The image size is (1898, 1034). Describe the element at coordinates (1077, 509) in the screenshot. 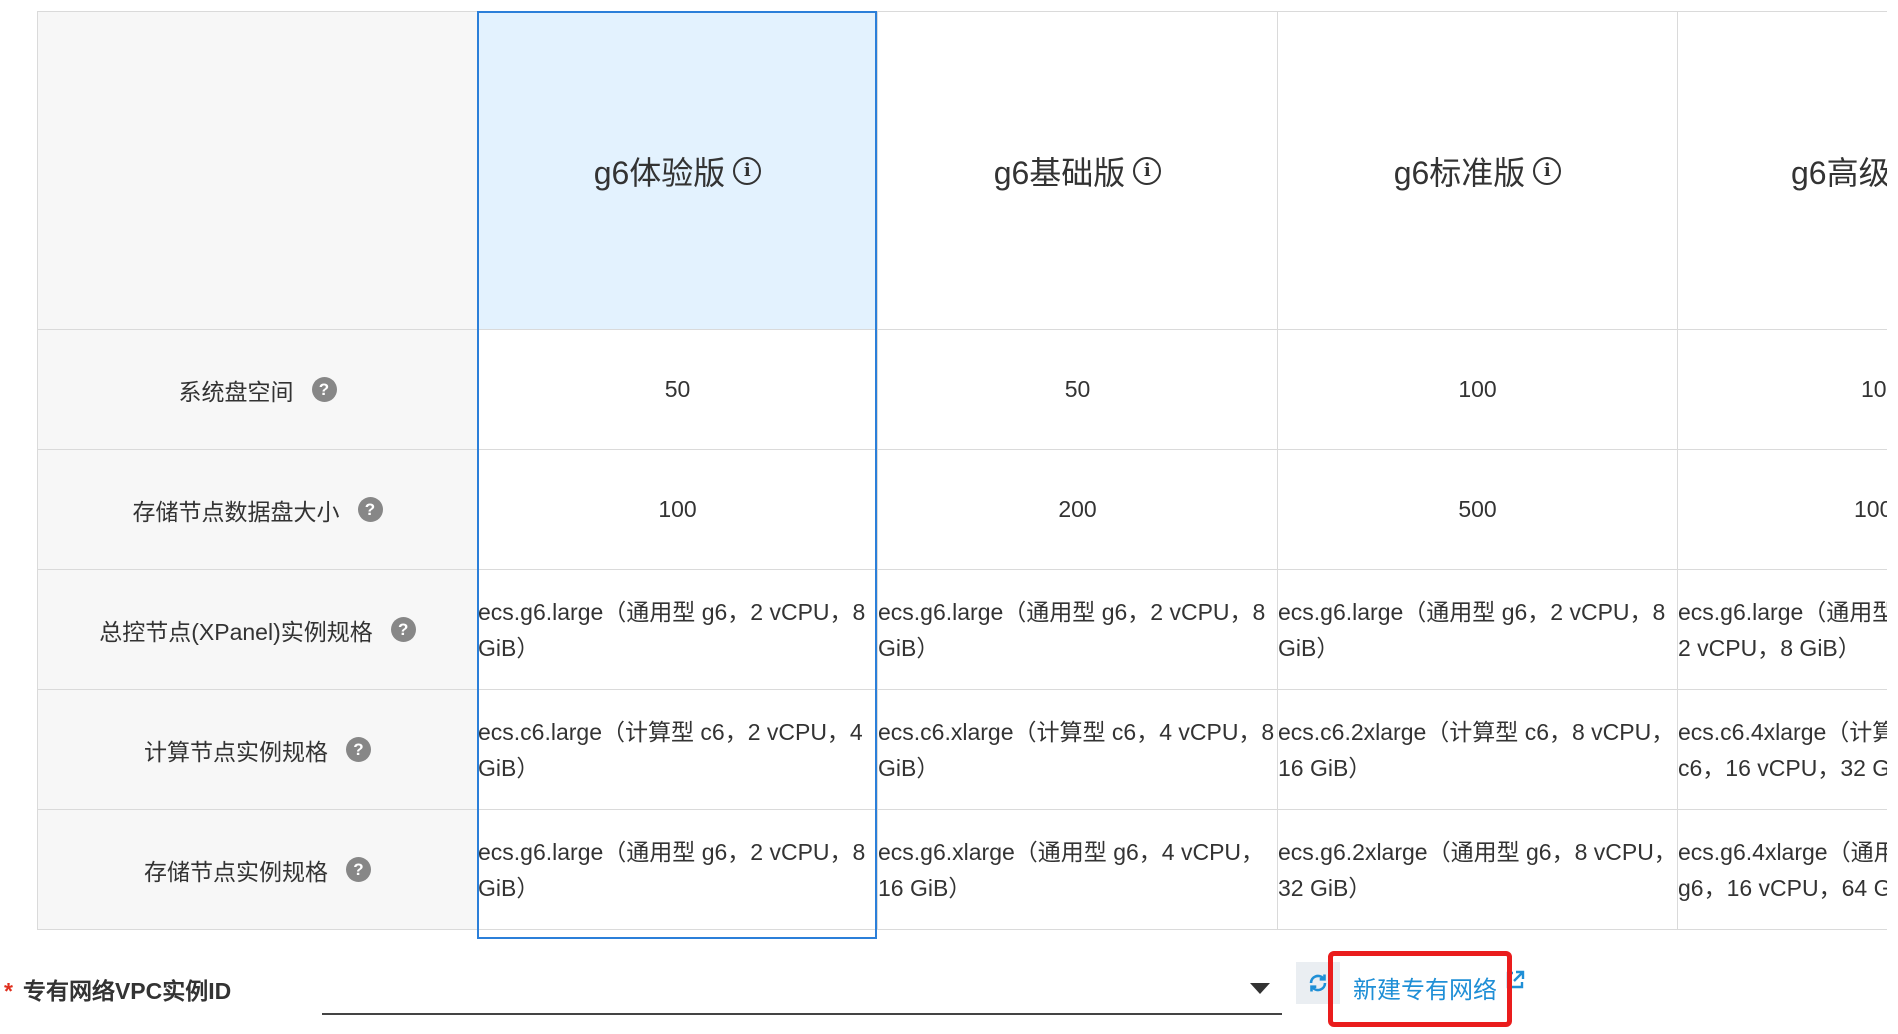

I see `cell-value: 200` at that location.